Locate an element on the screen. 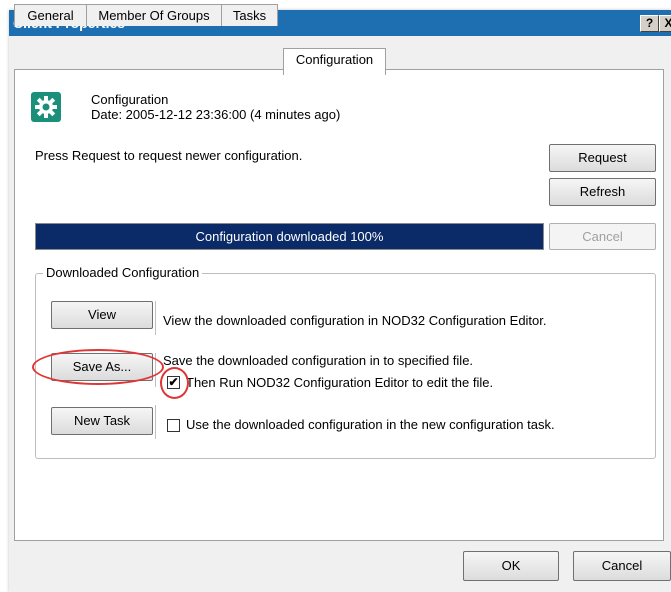 This screenshot has width=671, height=592. new-task-checkbox is located at coordinates (173, 425).